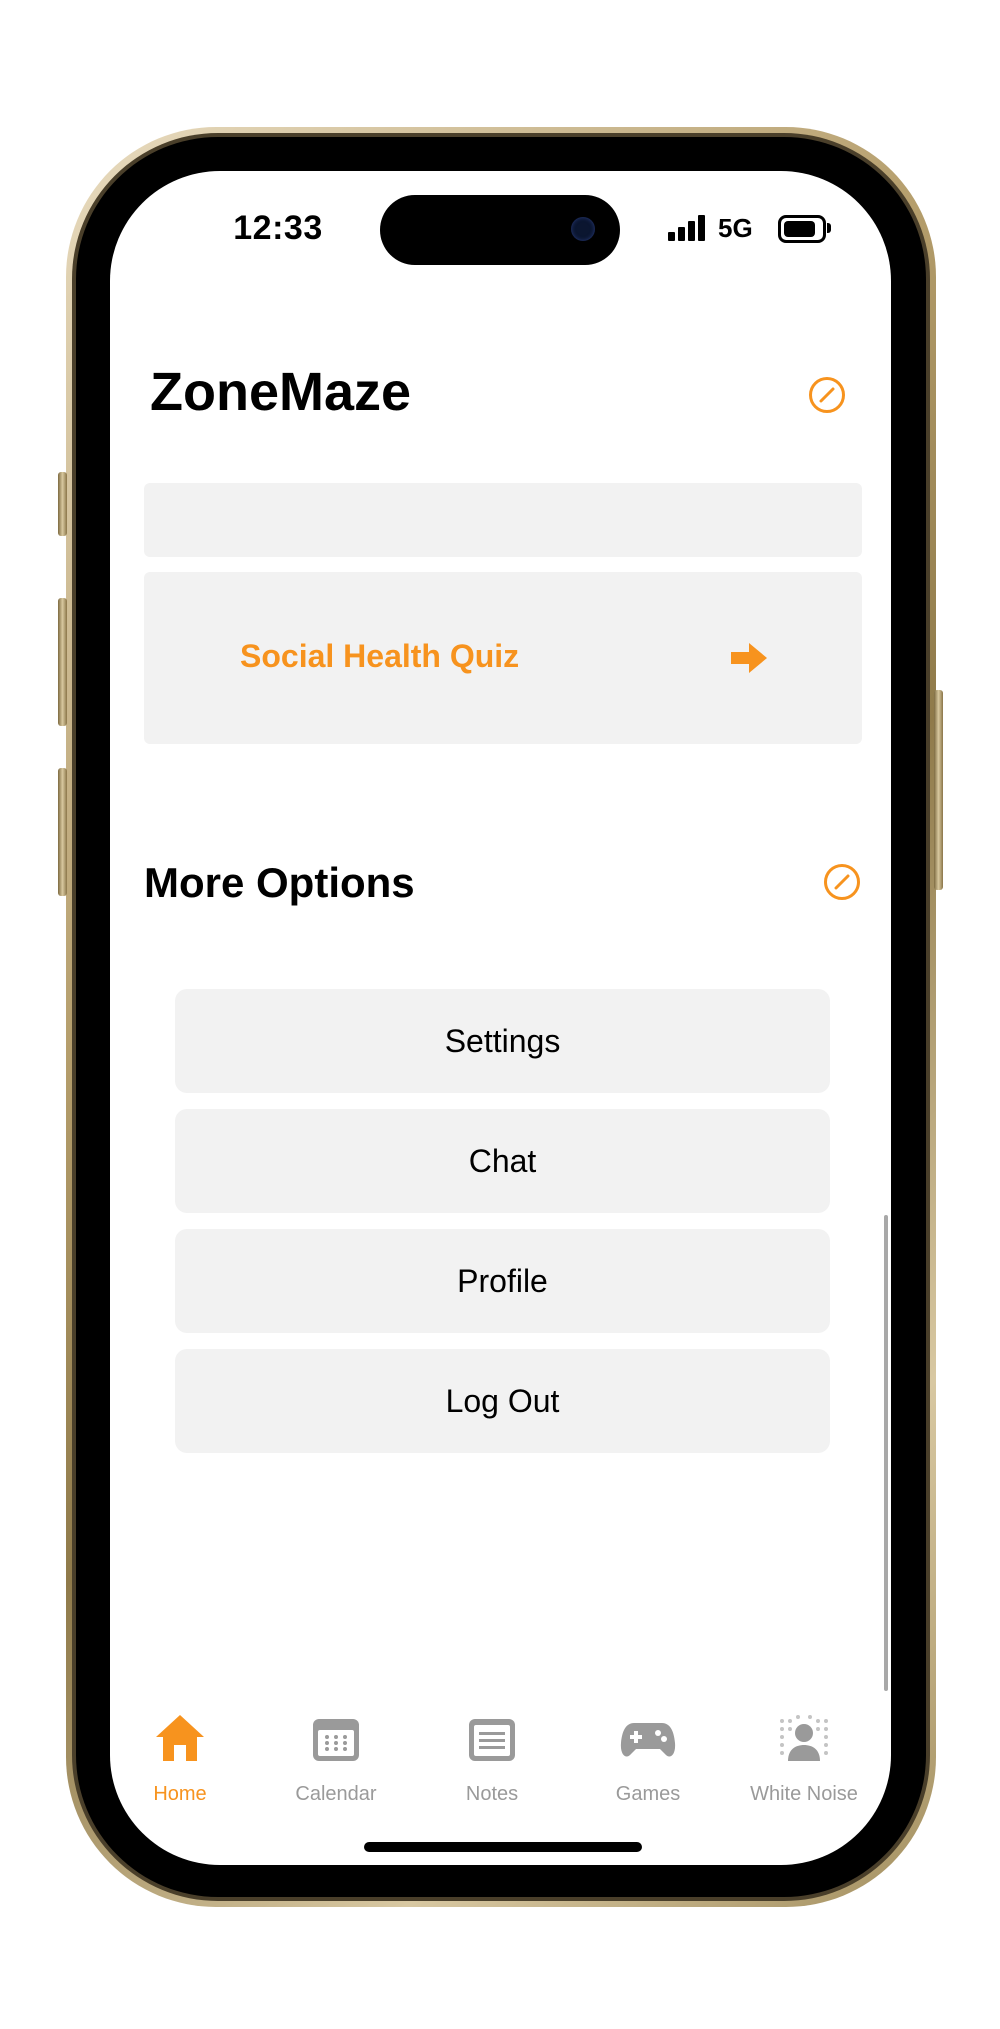  What do you see at coordinates (180, 1794) in the screenshot?
I see `tab-label: Home` at bounding box center [180, 1794].